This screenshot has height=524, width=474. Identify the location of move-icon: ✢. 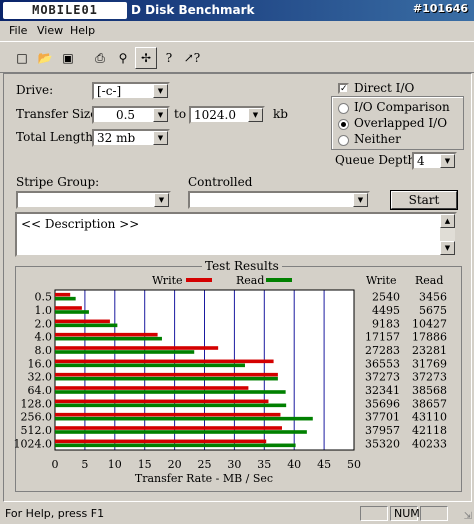
(146, 58).